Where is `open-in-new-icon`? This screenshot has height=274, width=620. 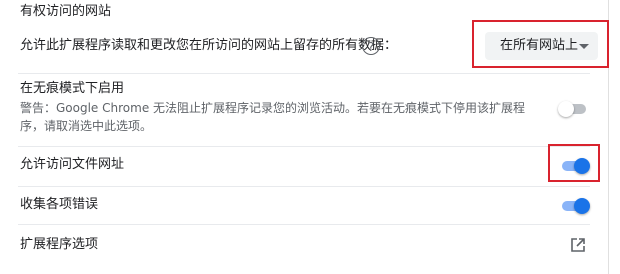
open-in-new-icon is located at coordinates (578, 245).